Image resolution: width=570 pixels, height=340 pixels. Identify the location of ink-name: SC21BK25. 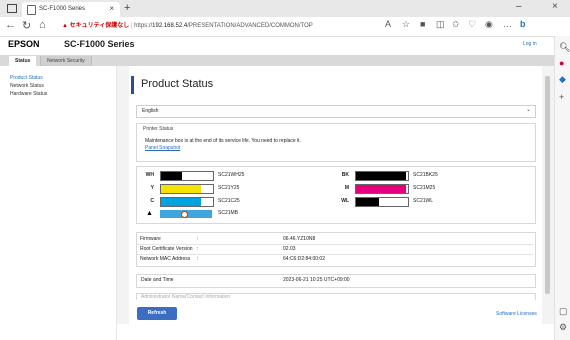
(425, 175).